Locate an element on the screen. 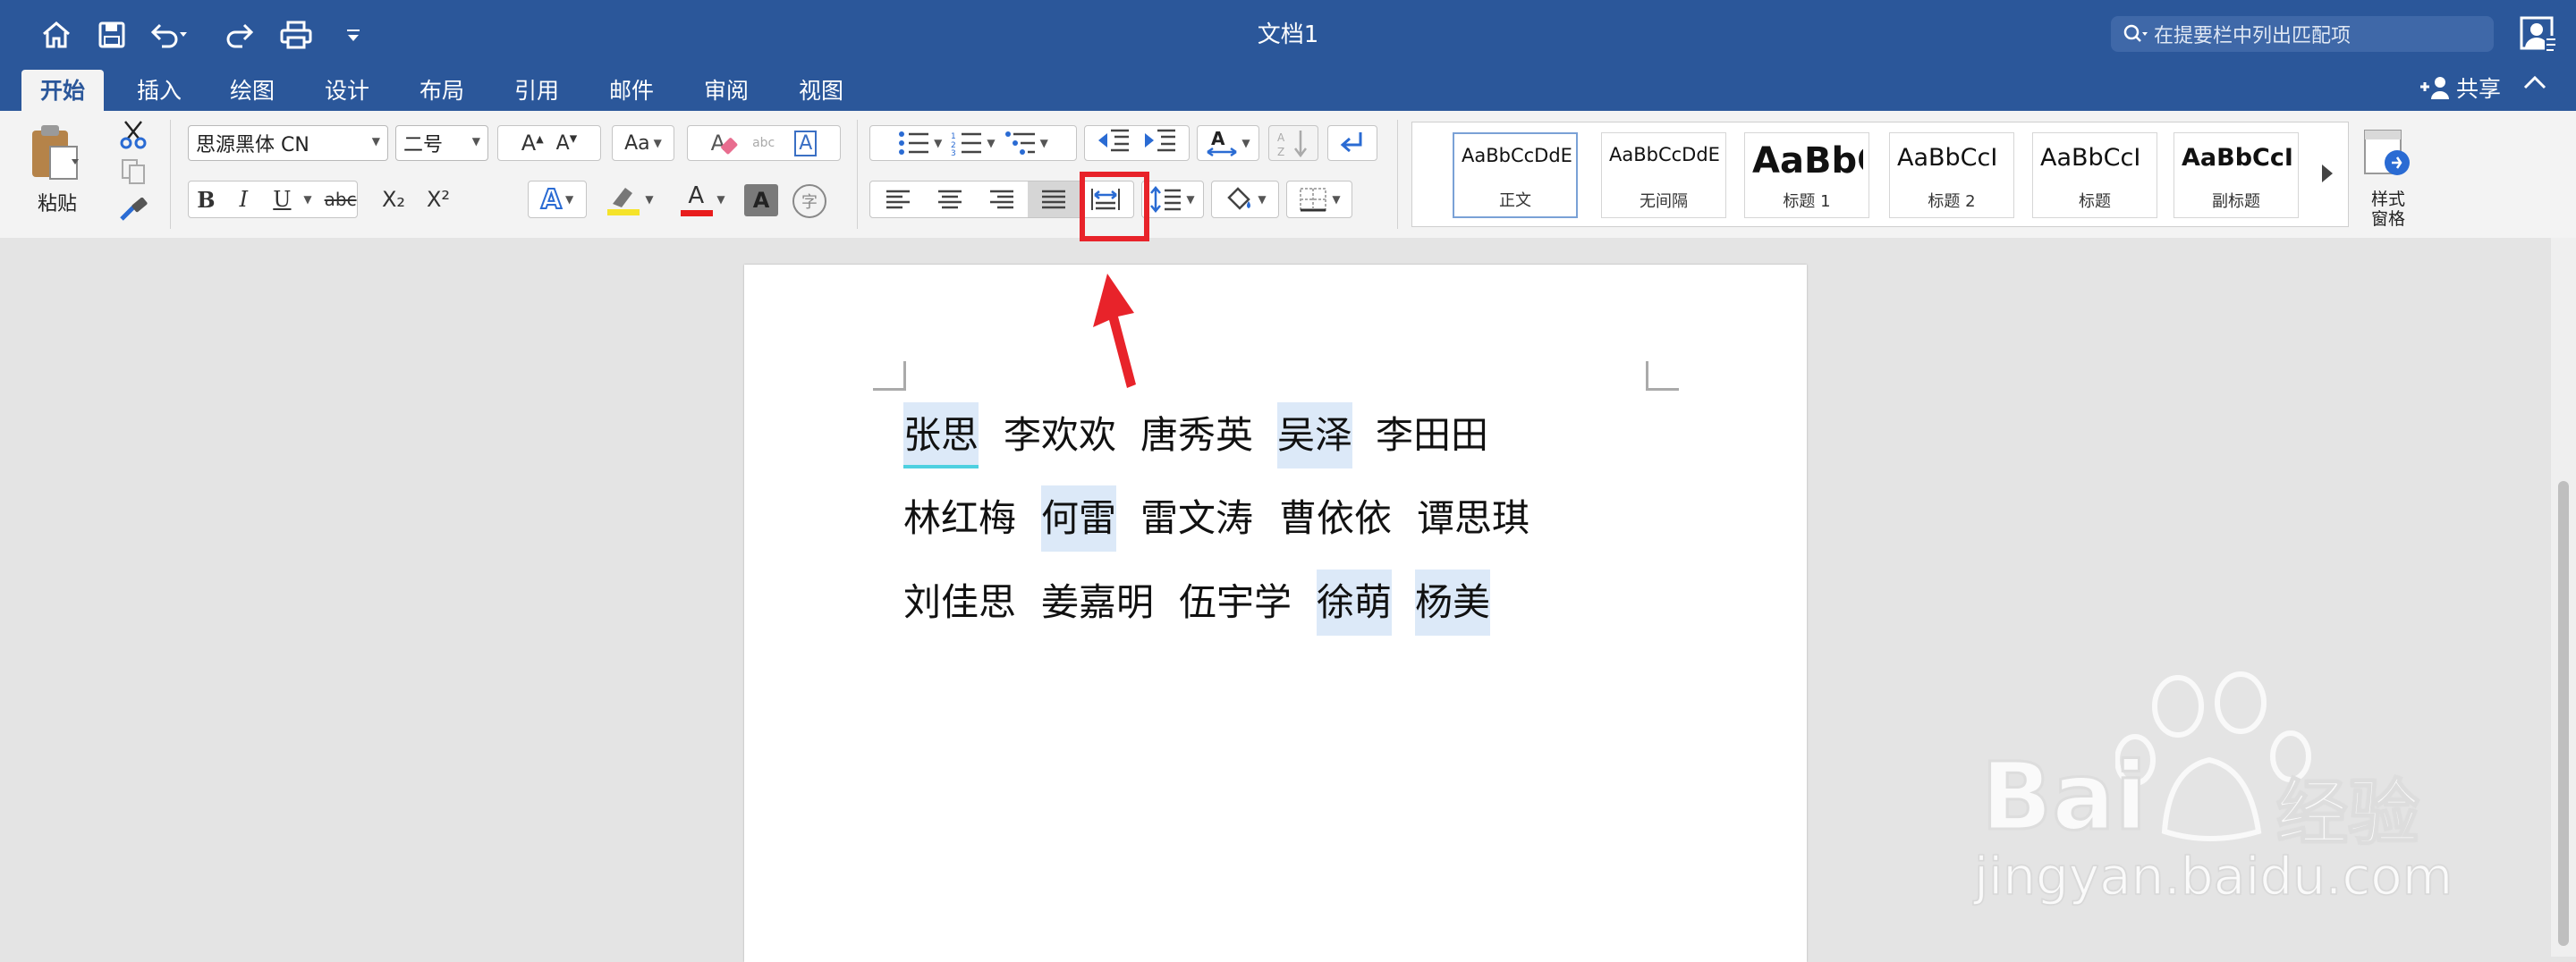 This screenshot has width=2576, height=962. subscript-button: X₂ is located at coordinates (393, 199).